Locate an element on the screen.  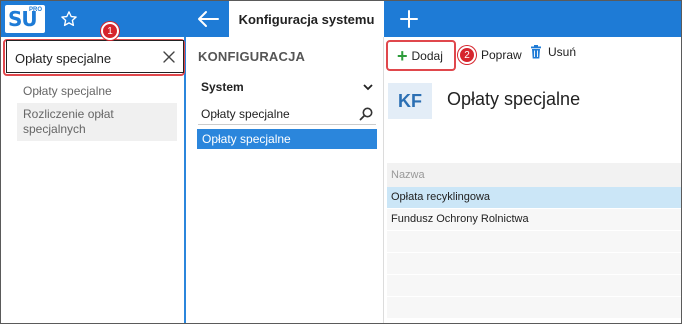
page-title: Opłaty specjalne is located at coordinates (514, 99).